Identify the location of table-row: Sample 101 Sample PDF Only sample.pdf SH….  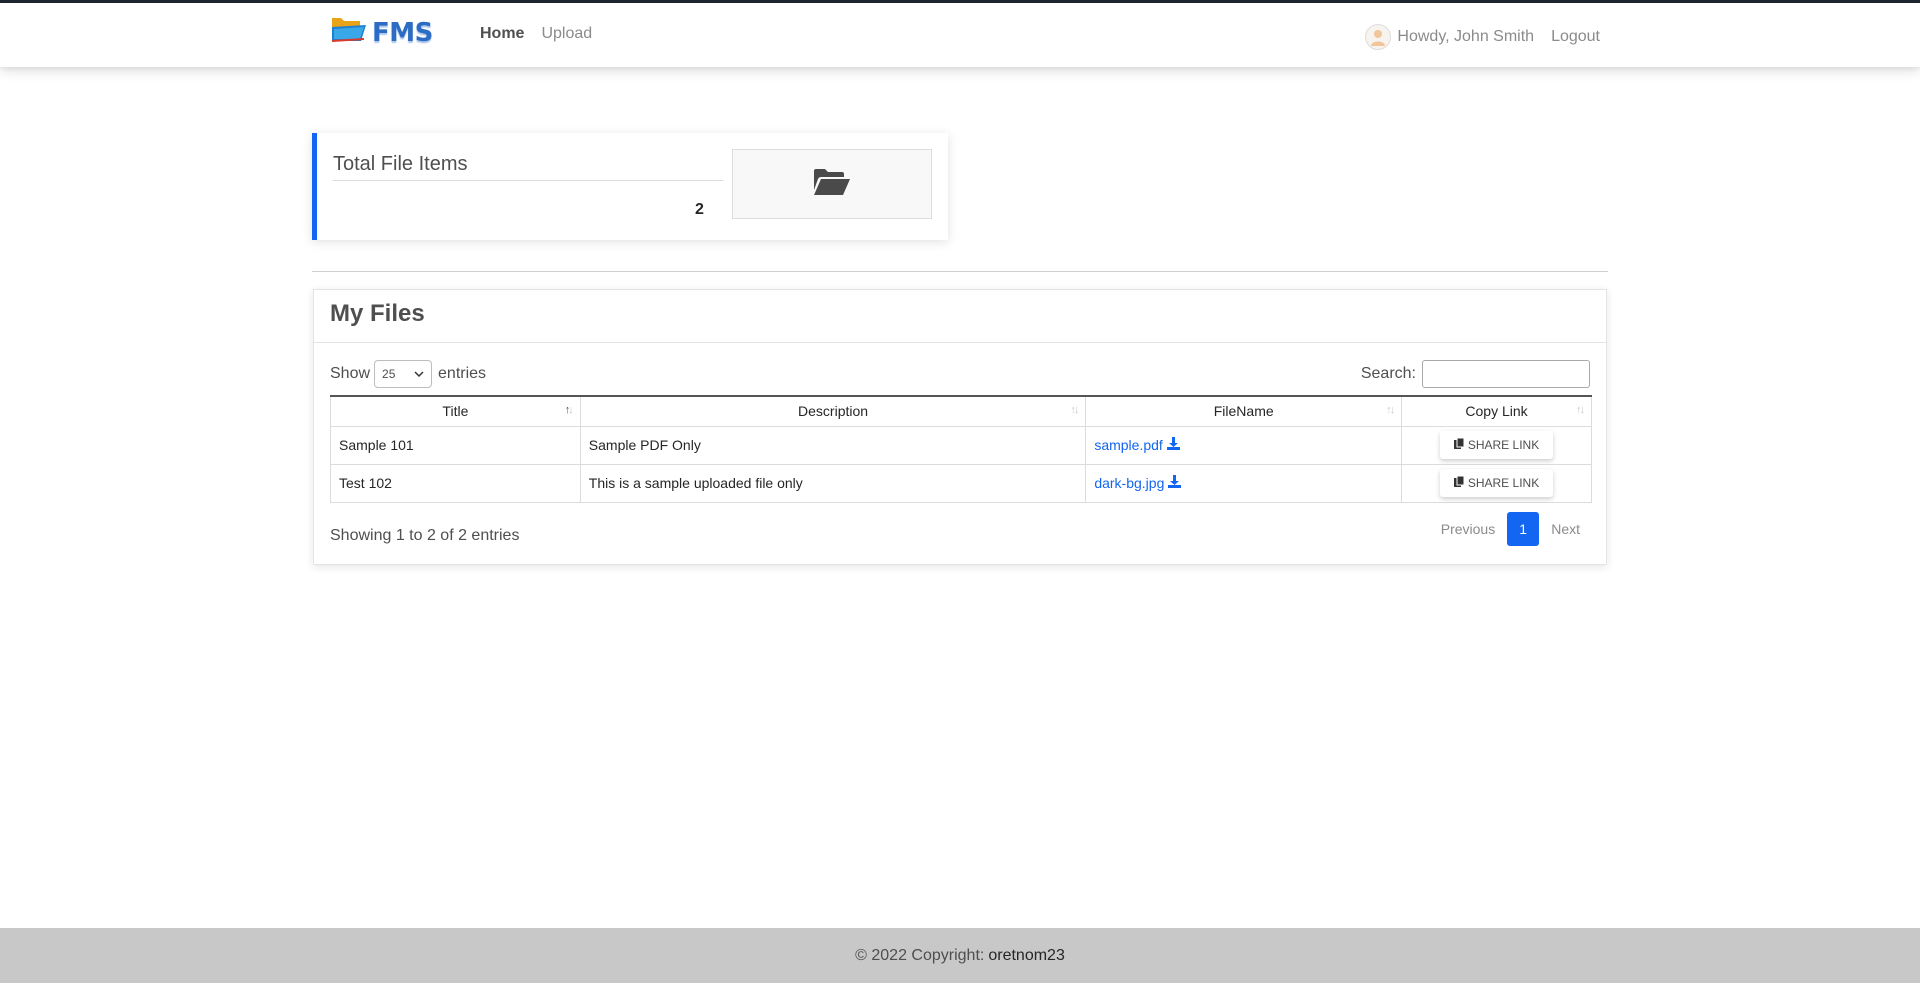
(961, 445).